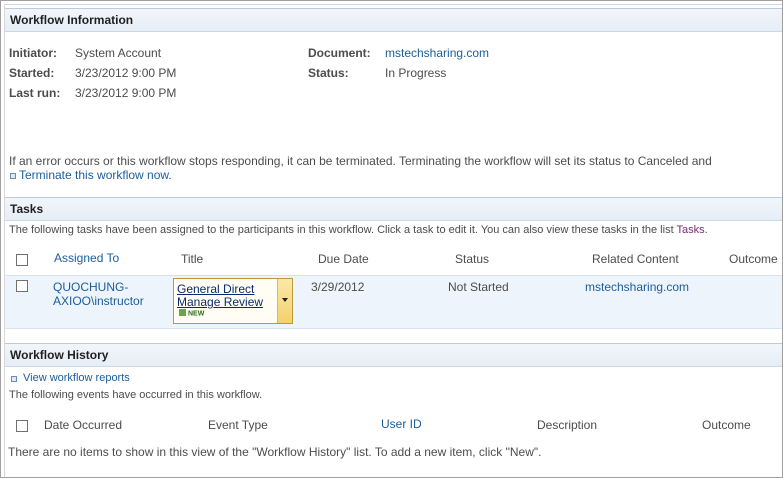 The height and width of the screenshot is (478, 783). What do you see at coordinates (416, 73) in the screenshot?
I see `status-value: In Progress` at bounding box center [416, 73].